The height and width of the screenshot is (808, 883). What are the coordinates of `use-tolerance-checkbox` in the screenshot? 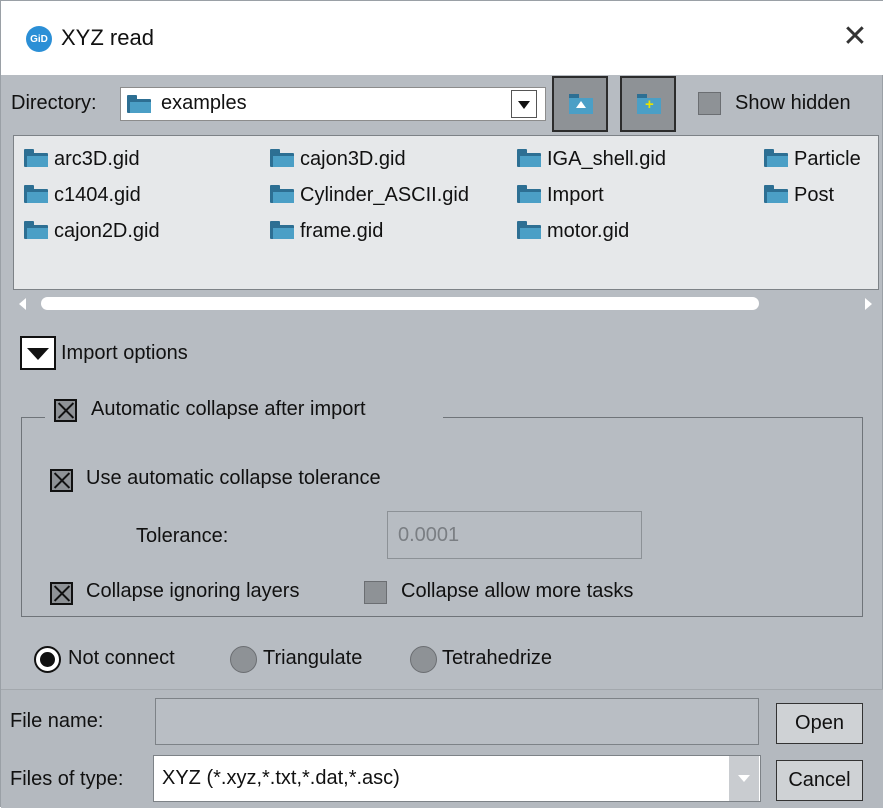 It's located at (61, 480).